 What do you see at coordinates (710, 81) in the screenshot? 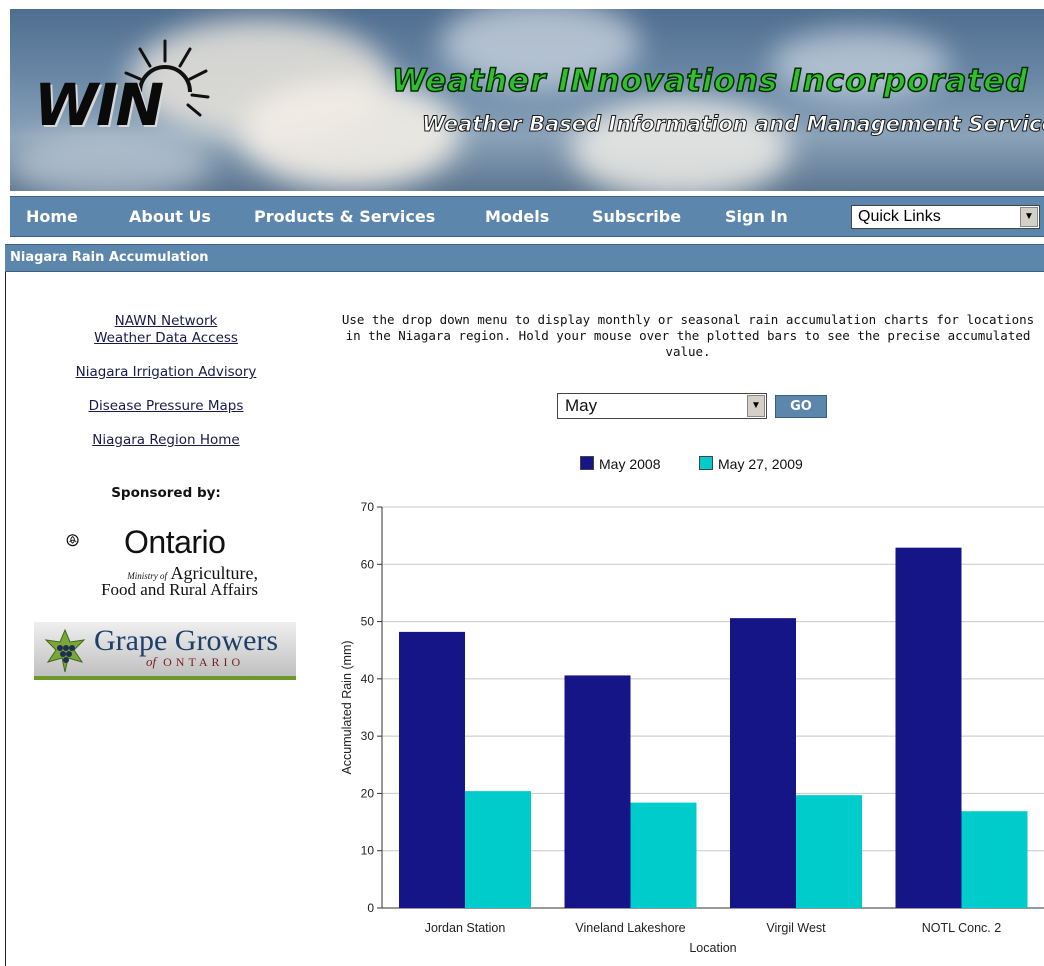
I see `company-name: Weather INnovations Incorporated` at bounding box center [710, 81].